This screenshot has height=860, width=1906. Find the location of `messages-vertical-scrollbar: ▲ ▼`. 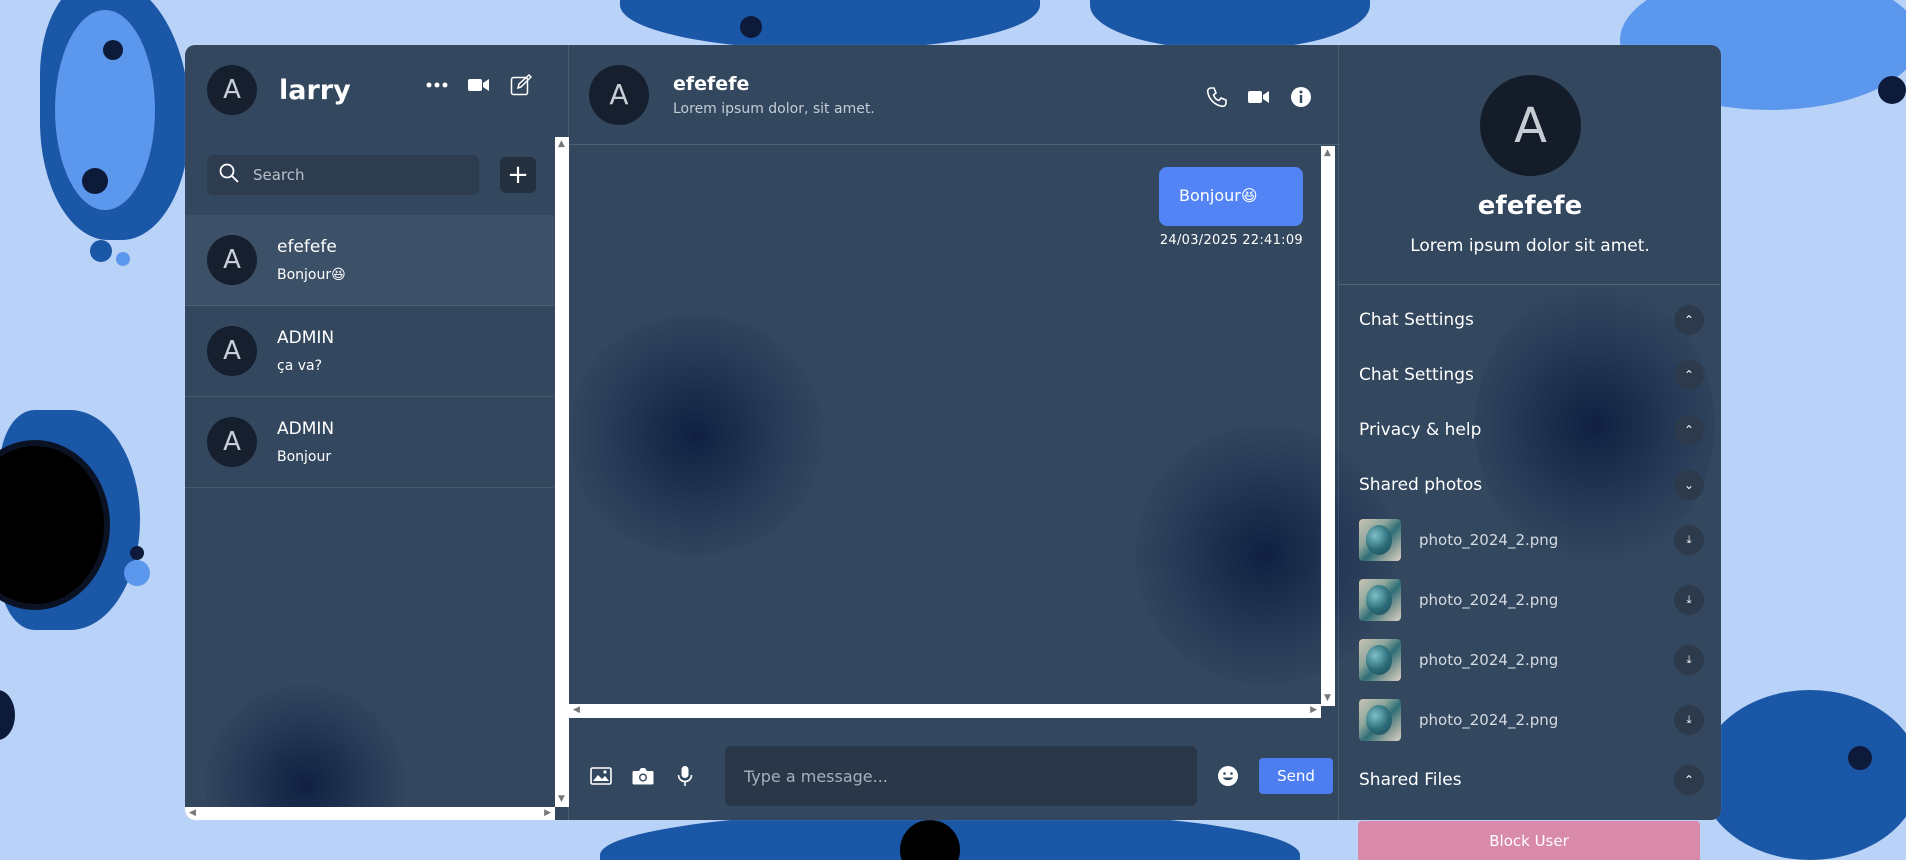

messages-vertical-scrollbar: ▲ ▼ is located at coordinates (1328, 426).